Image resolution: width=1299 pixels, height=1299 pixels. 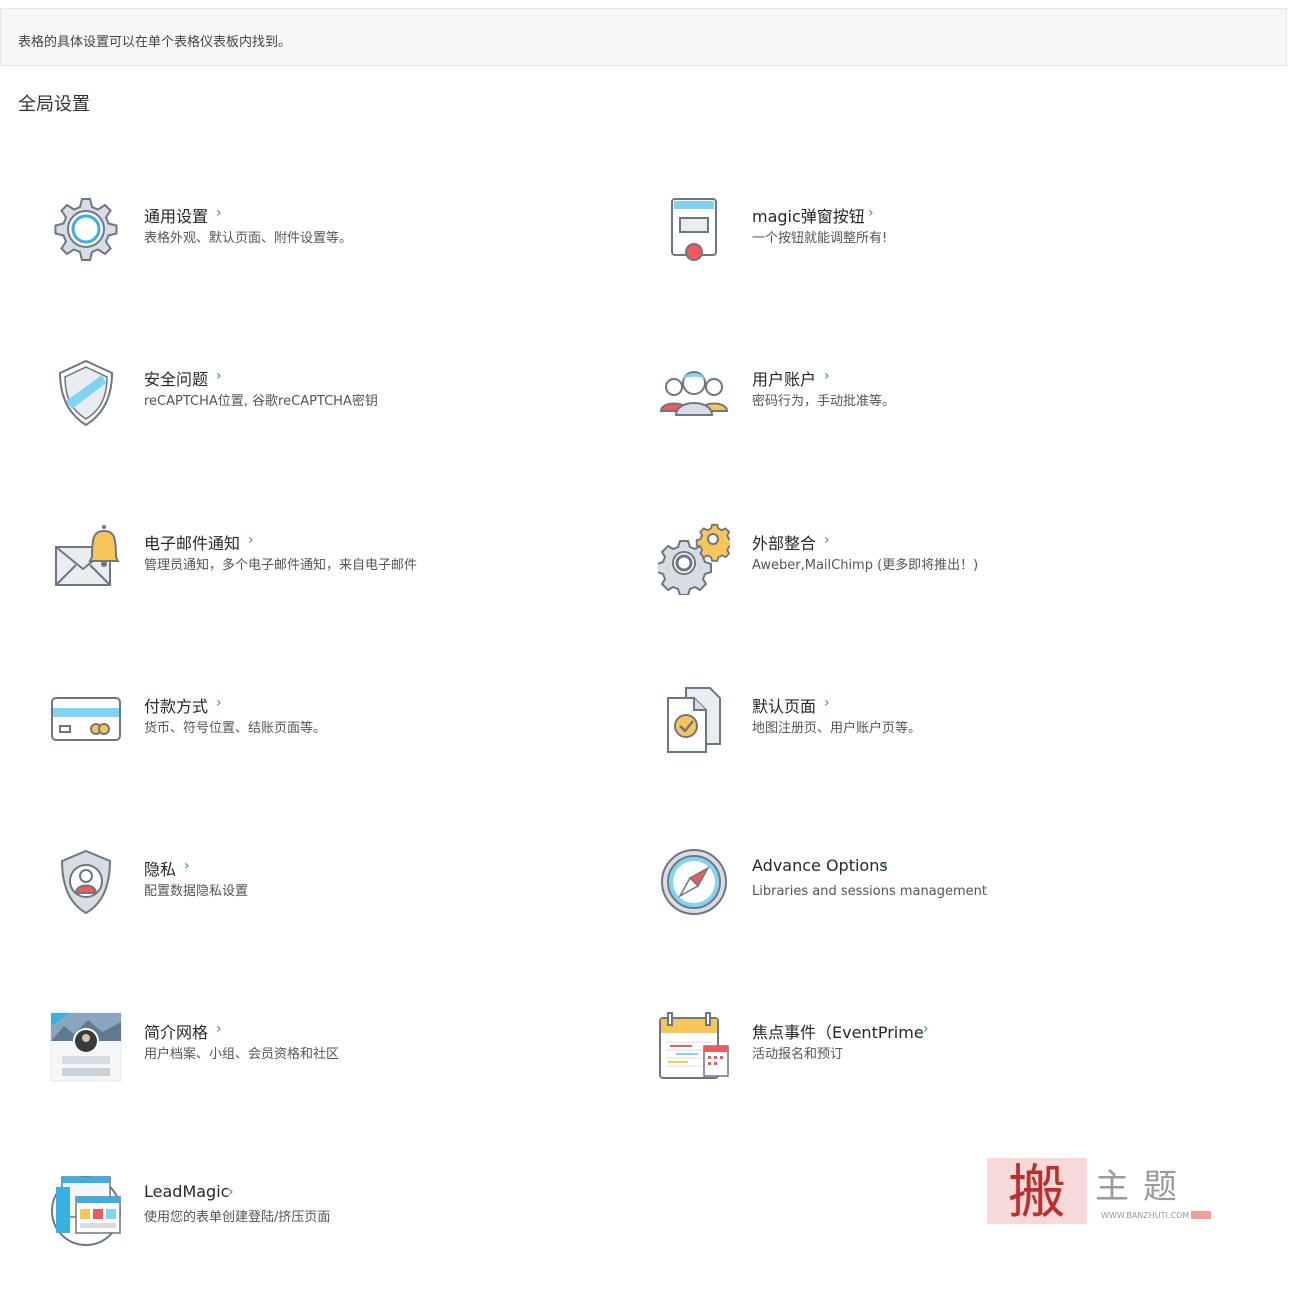 What do you see at coordinates (838, 1032) in the screenshot?
I see `card-title: 焦点事件（EventPrime` at bounding box center [838, 1032].